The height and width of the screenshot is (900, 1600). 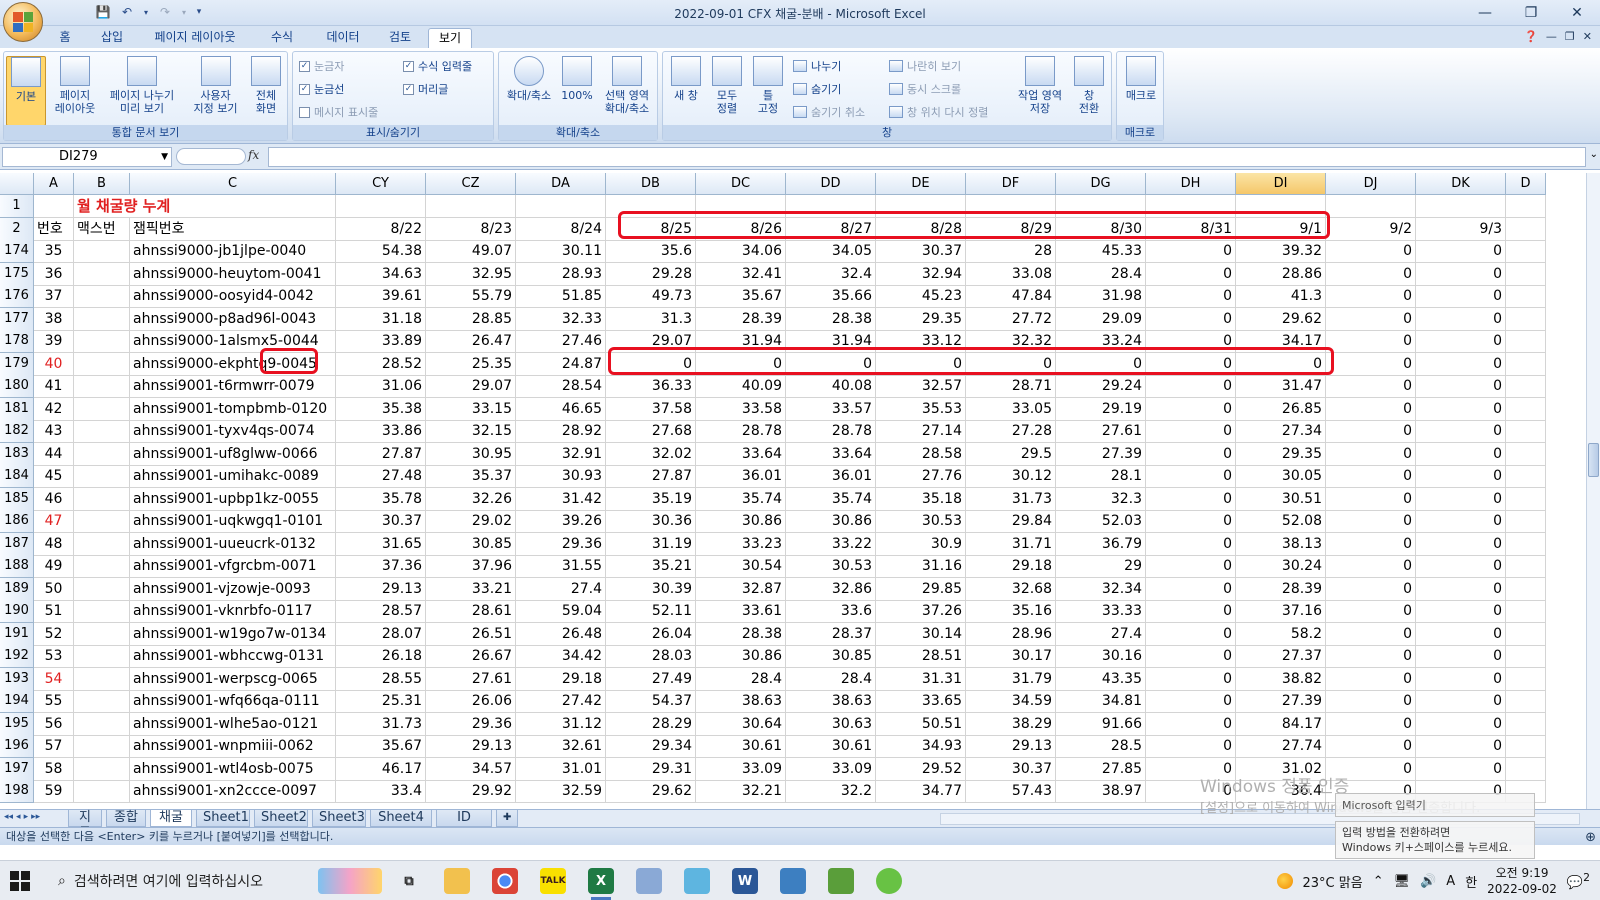 What do you see at coordinates (1011, 544) in the screenshot?
I see `cell: 31.71` at bounding box center [1011, 544].